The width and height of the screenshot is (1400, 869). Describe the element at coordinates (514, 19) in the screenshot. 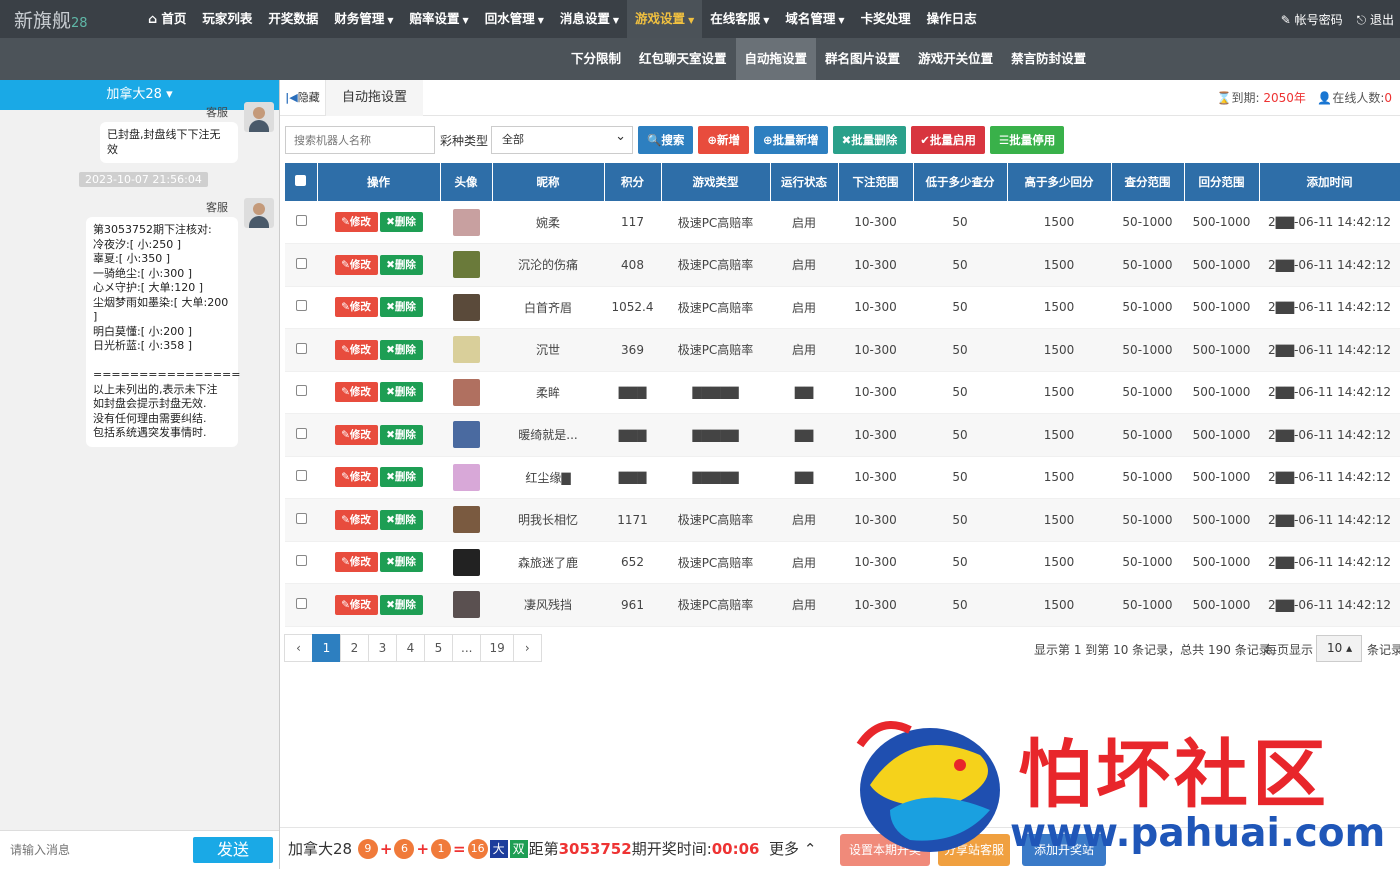

I see `menu-item-5: 回水管理 ▼` at that location.